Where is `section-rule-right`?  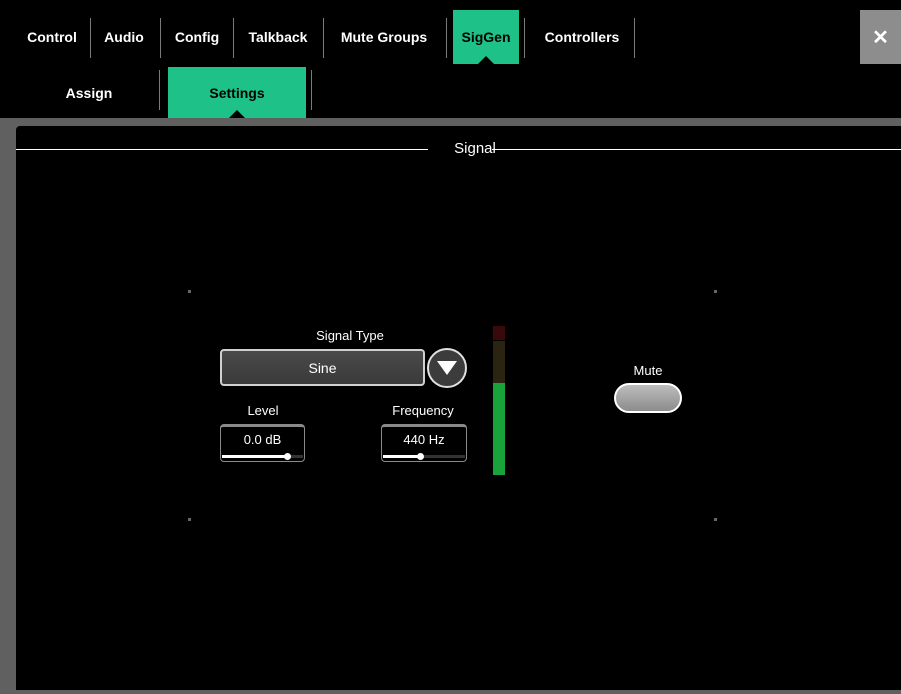 section-rule-right is located at coordinates (696, 149).